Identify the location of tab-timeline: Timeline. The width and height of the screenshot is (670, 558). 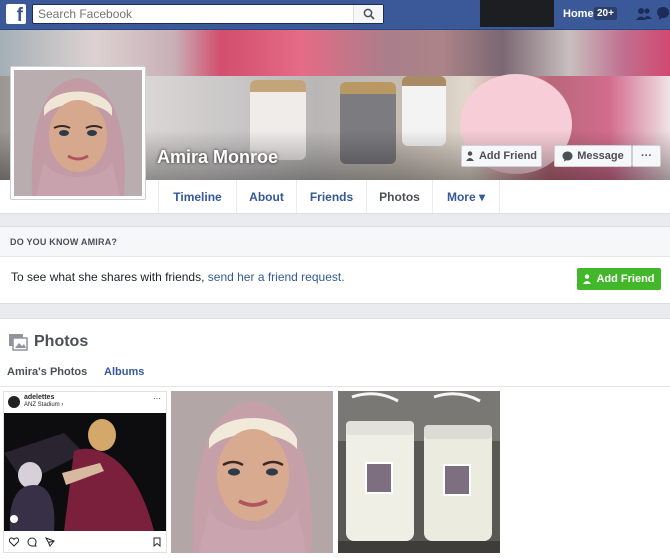
(197, 196).